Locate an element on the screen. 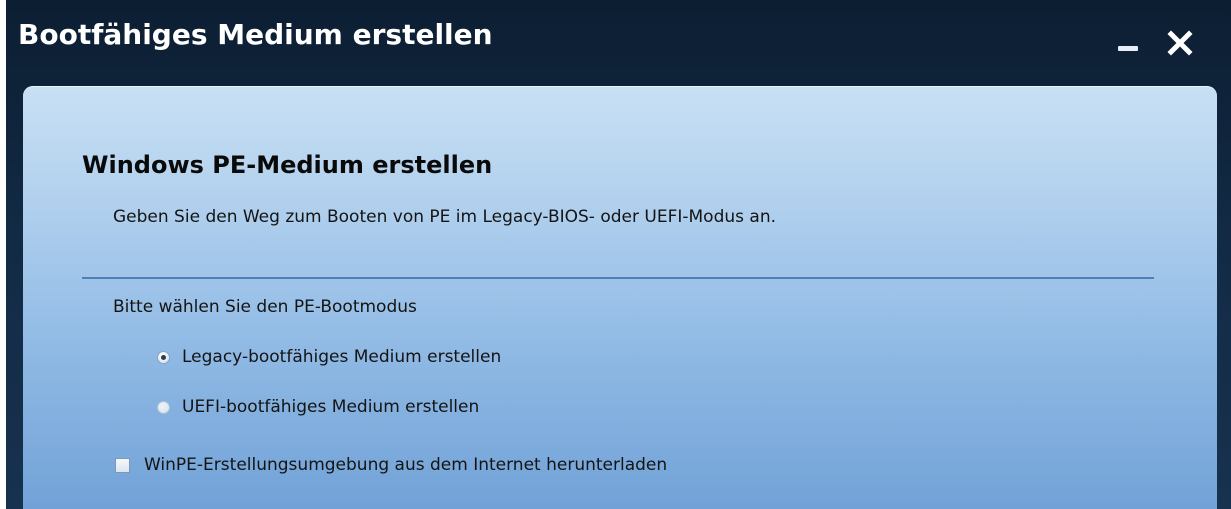  radio-uefi is located at coordinates (163, 407).